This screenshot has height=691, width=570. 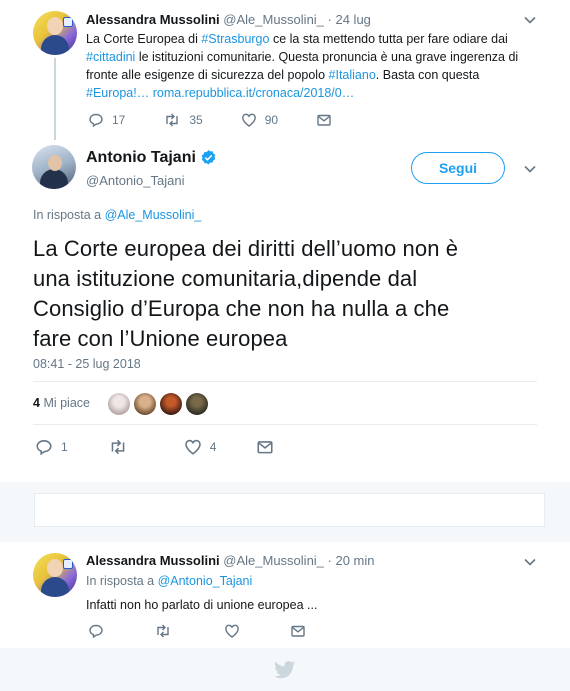 What do you see at coordinates (66, 403) in the screenshot?
I see `likes-label: Mi piace` at bounding box center [66, 403].